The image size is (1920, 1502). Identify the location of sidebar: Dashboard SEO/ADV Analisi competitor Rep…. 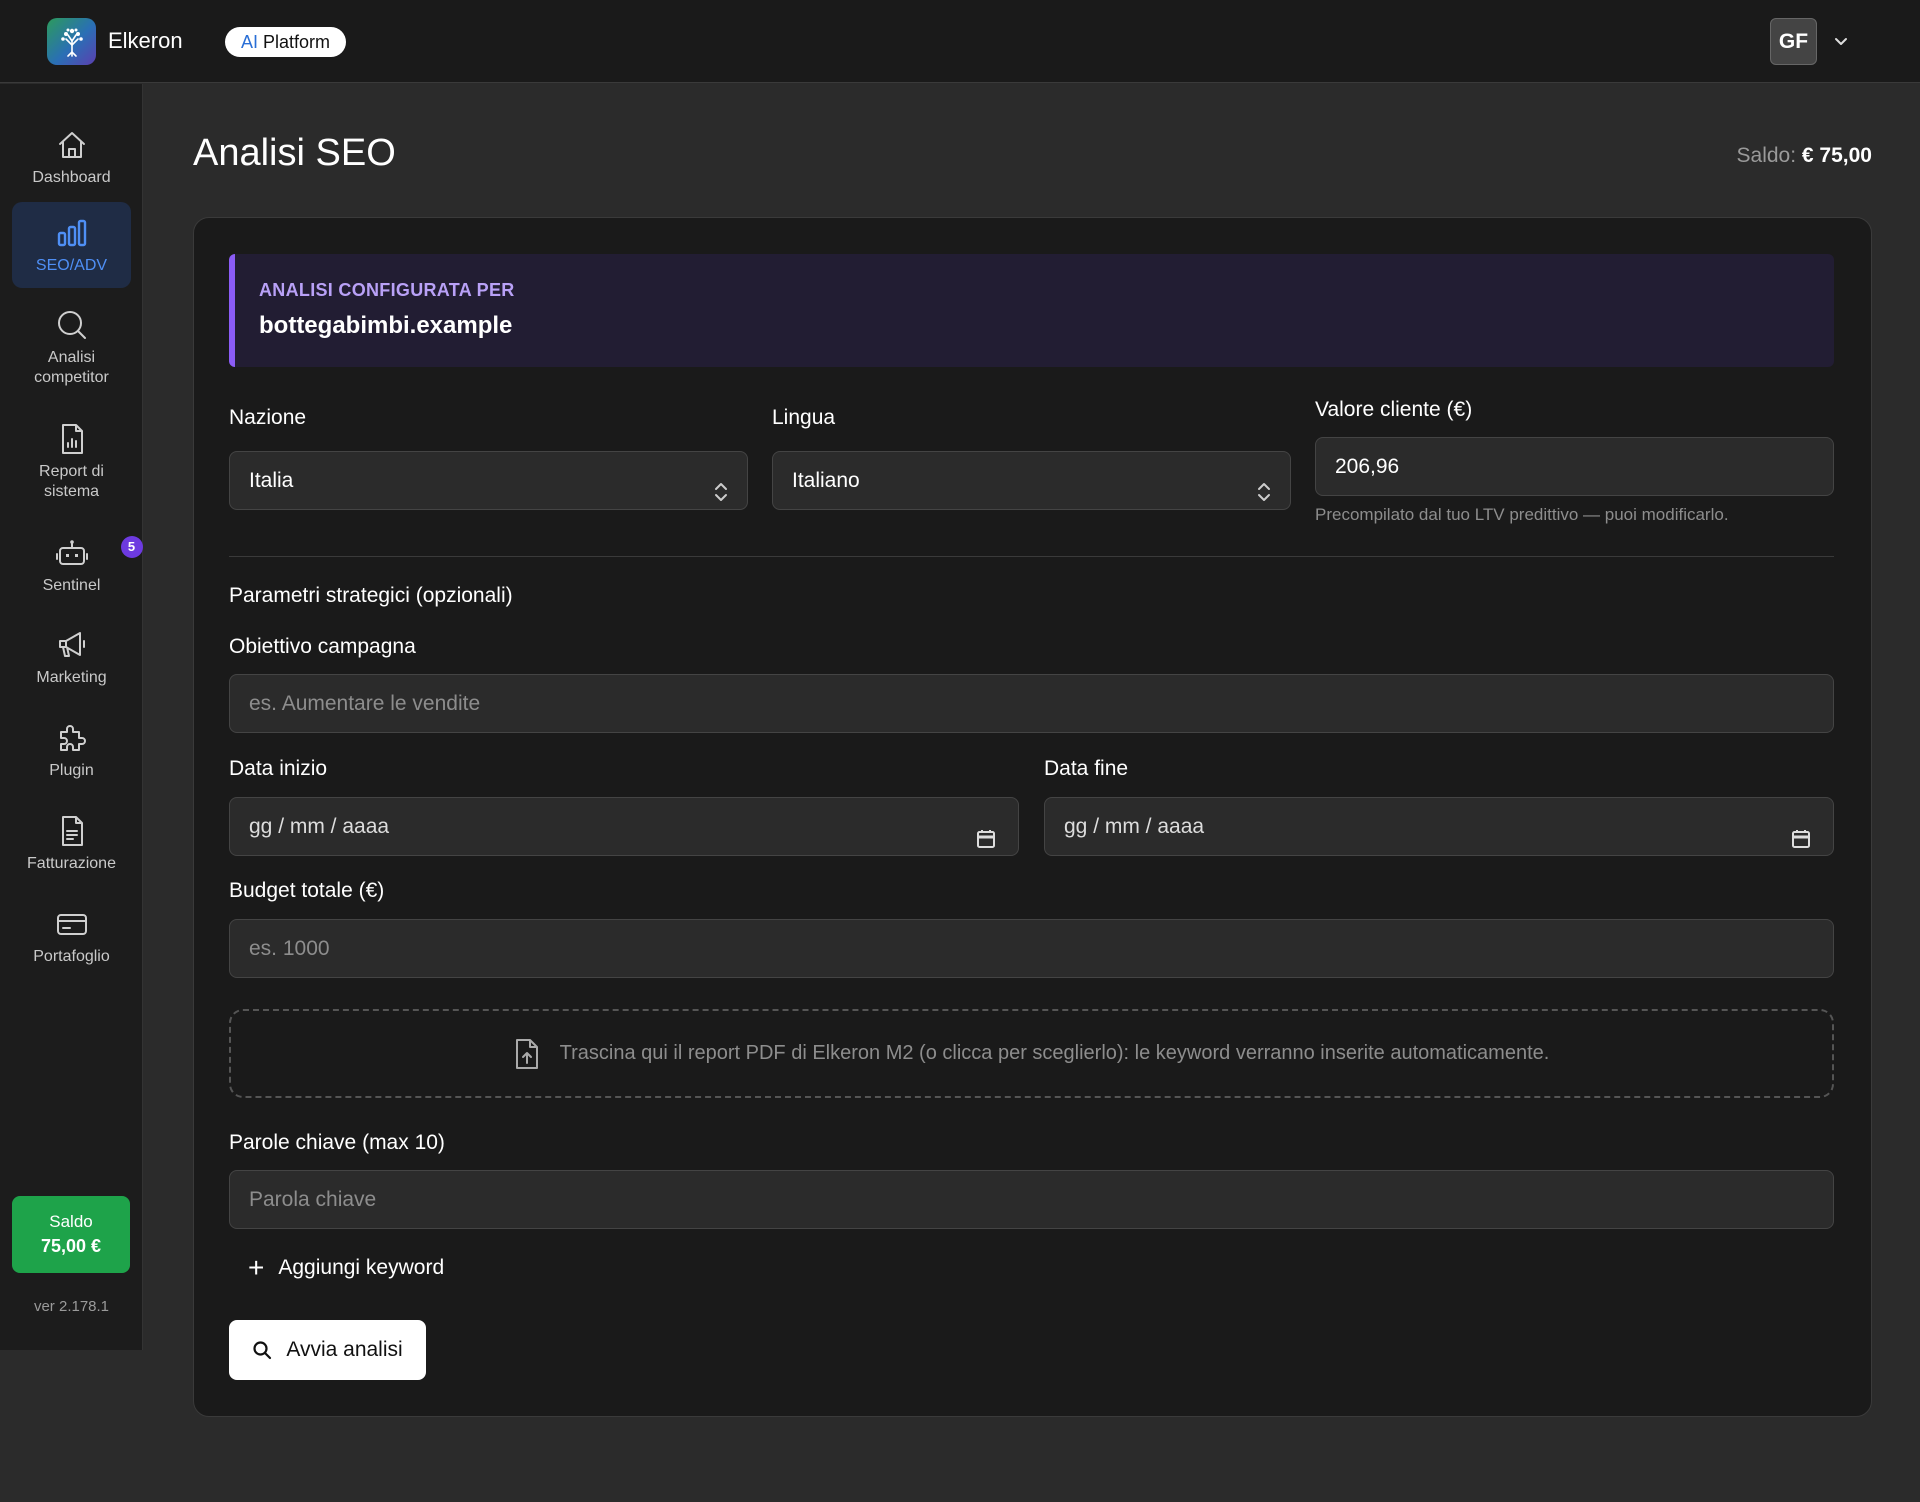
(71, 717).